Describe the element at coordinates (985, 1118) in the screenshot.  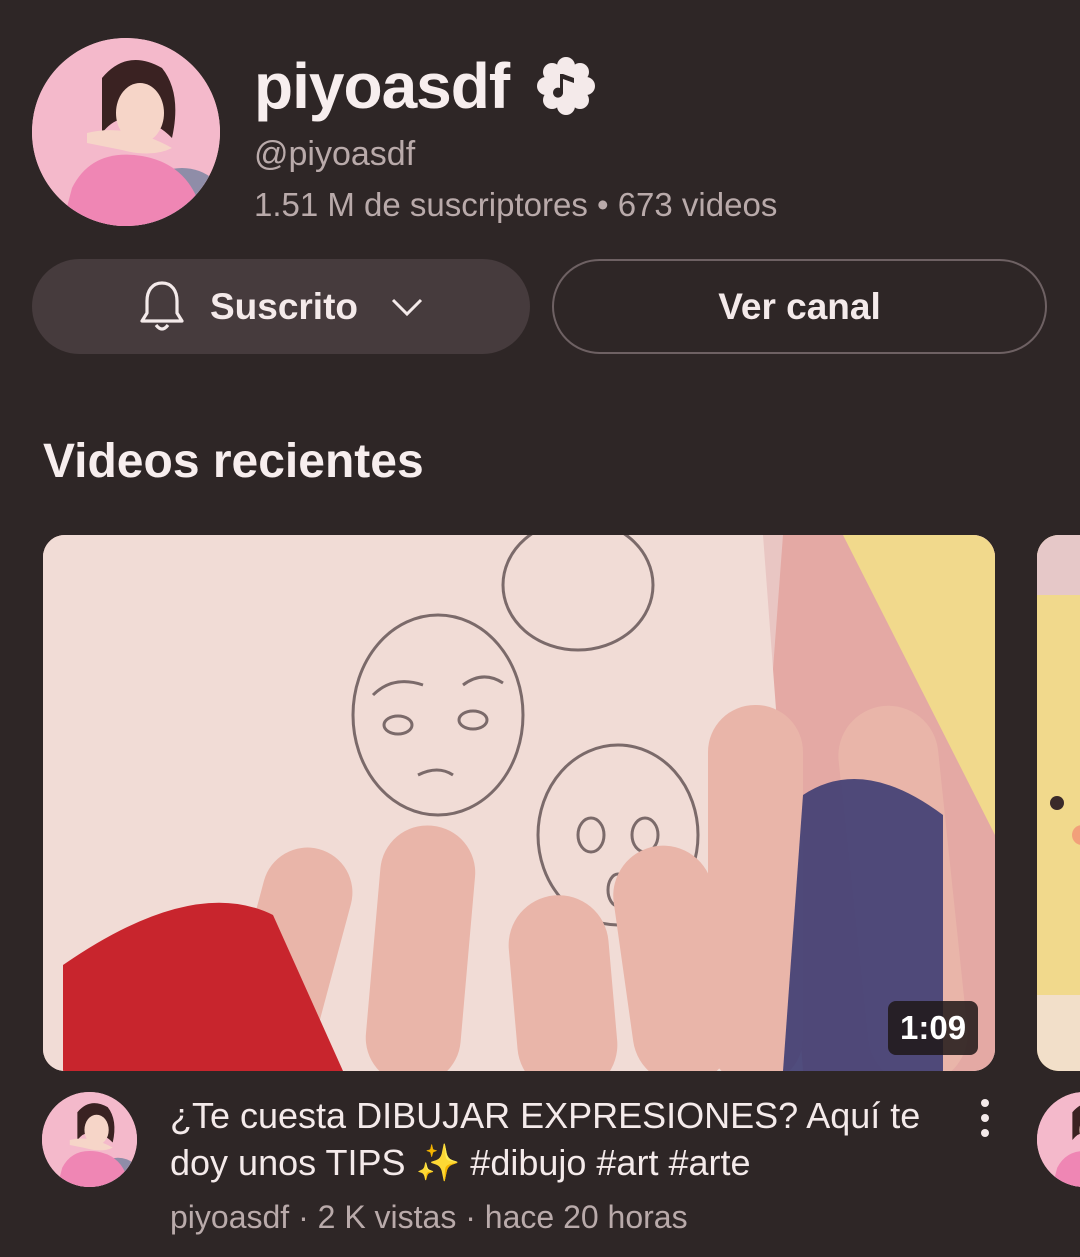
I see `more-options-icon` at that location.